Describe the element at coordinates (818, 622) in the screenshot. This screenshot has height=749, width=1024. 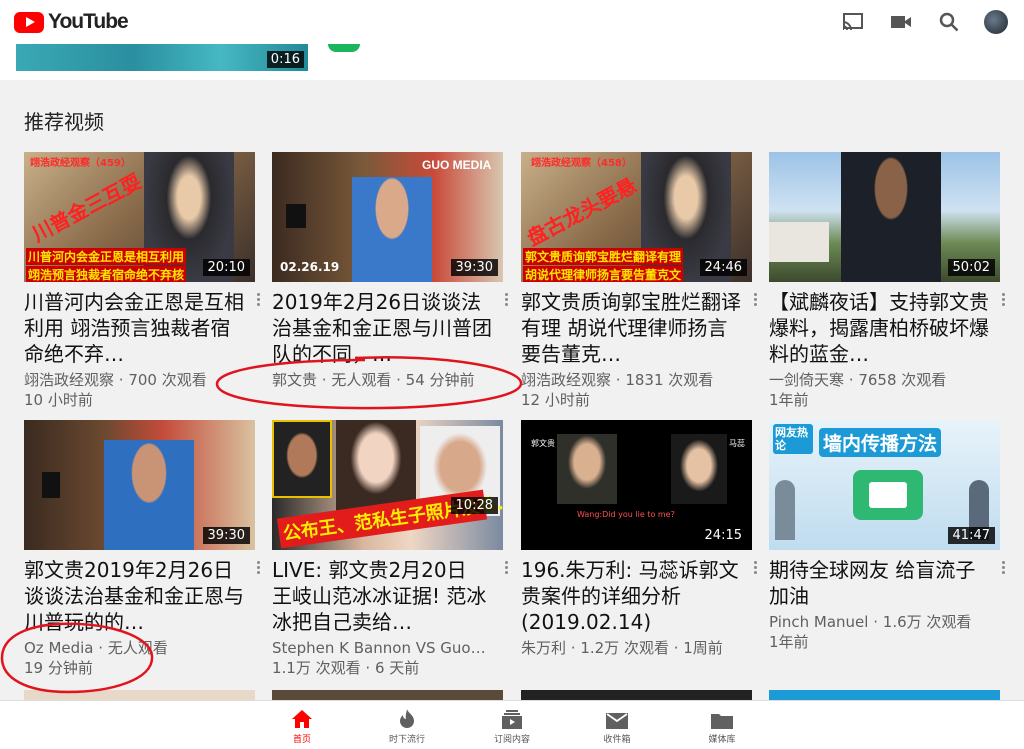
I see `channel-name: Pinch Manuel` at that location.